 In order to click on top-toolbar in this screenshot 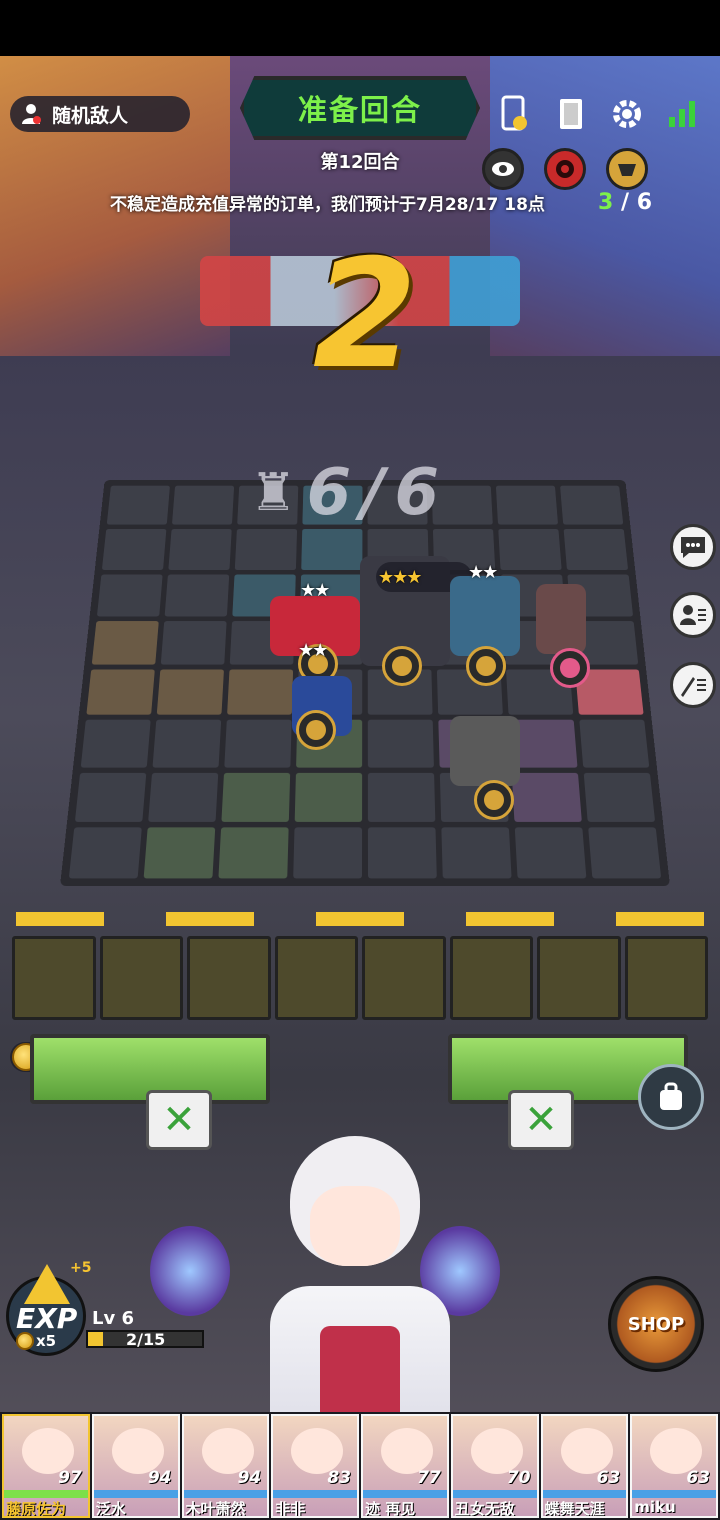, I will do `click(599, 114)`.